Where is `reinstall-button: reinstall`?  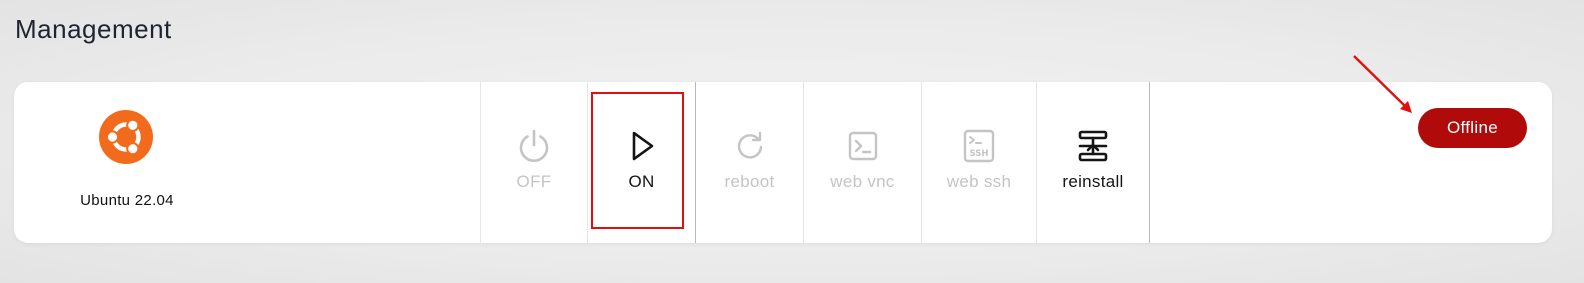
reinstall-button: reinstall is located at coordinates (1093, 162).